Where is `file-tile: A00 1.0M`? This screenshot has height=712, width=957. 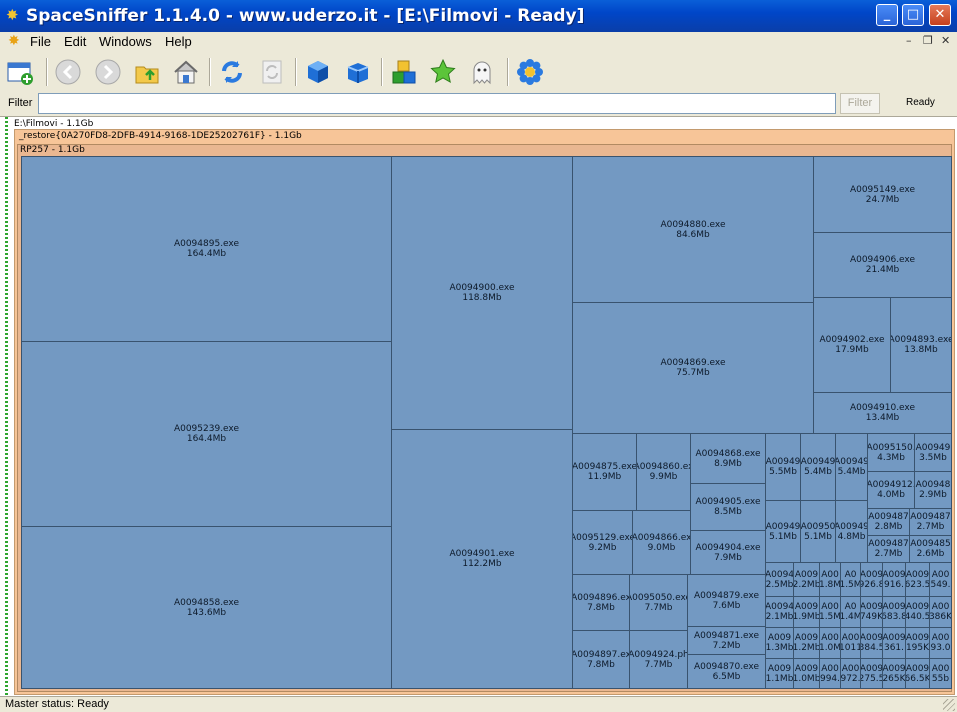
file-tile: A00 1.0M is located at coordinates (830, 643).